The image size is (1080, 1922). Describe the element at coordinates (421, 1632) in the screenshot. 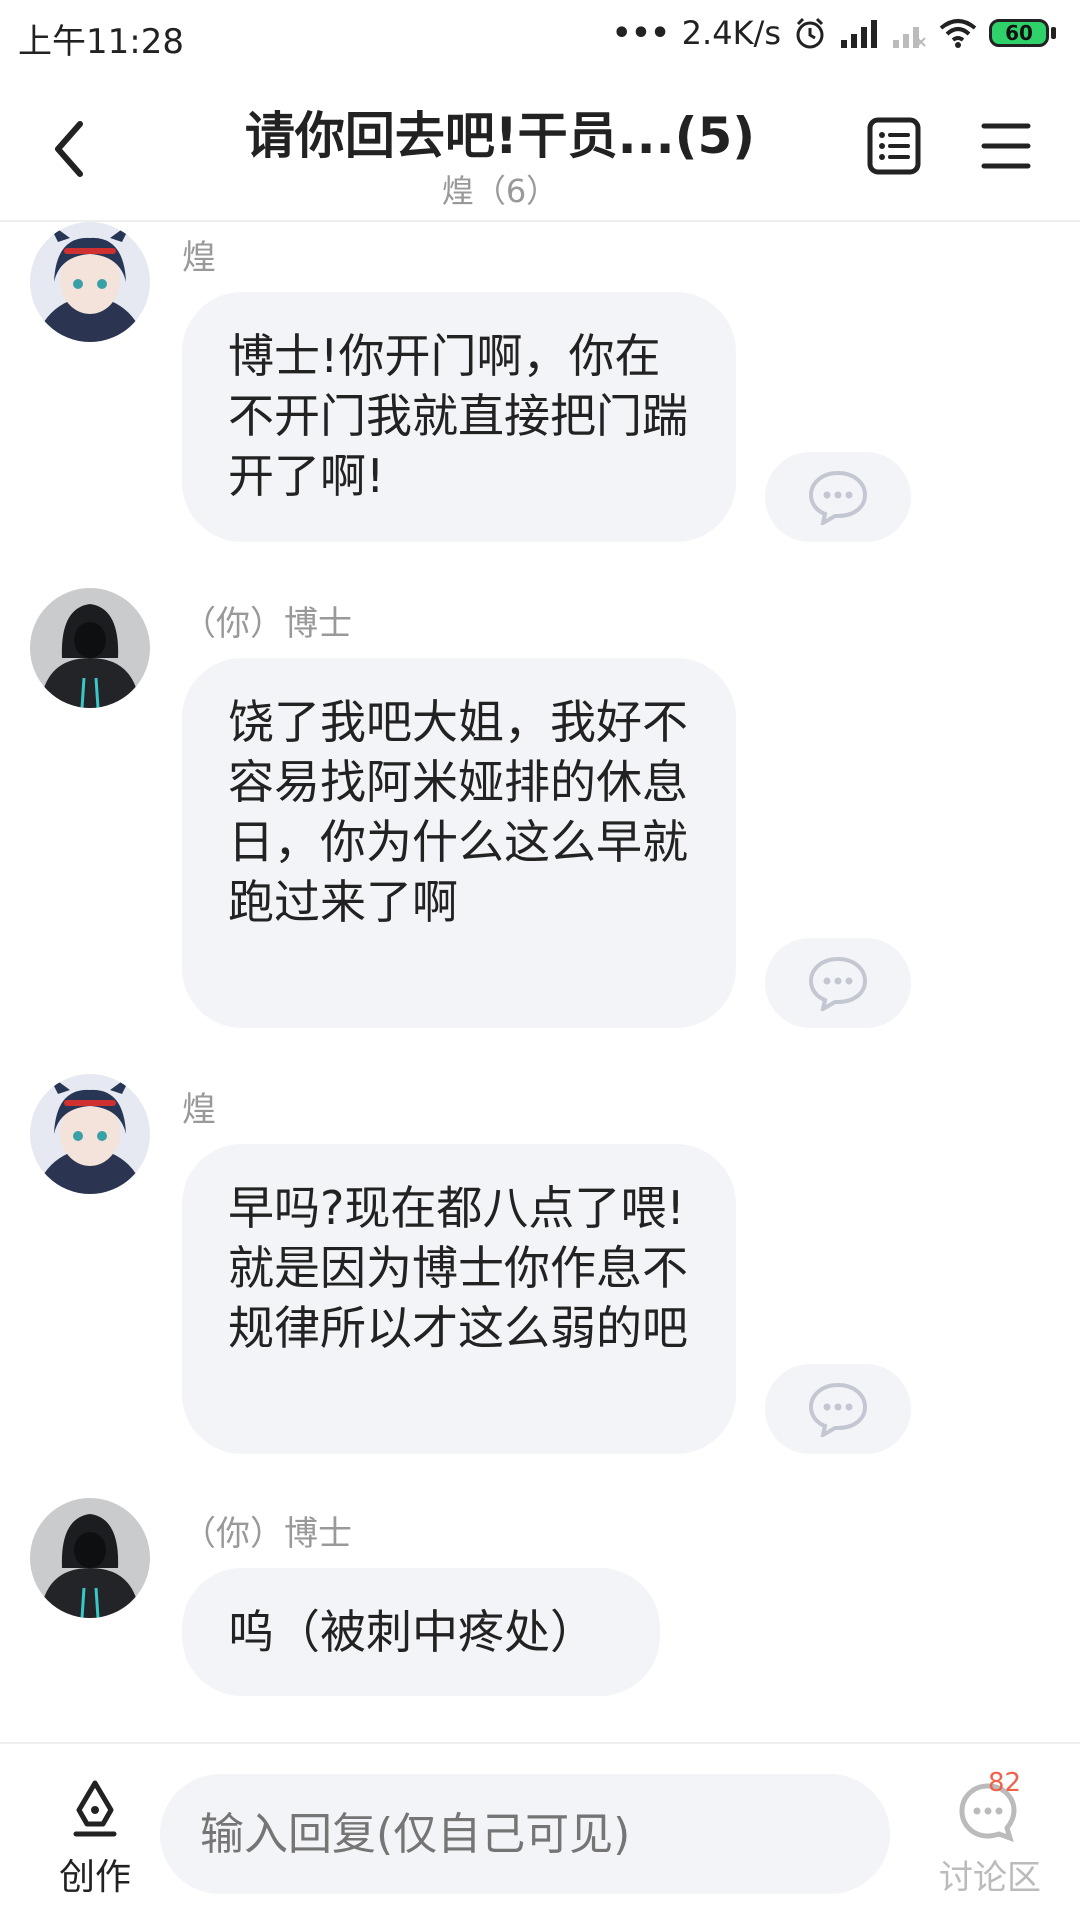

I see `message-bubble: 呜（被刺中疼处）` at that location.